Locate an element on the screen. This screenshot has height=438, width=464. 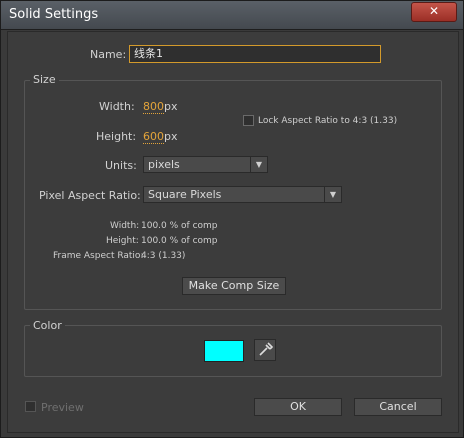
units-value: pixels is located at coordinates (164, 164).